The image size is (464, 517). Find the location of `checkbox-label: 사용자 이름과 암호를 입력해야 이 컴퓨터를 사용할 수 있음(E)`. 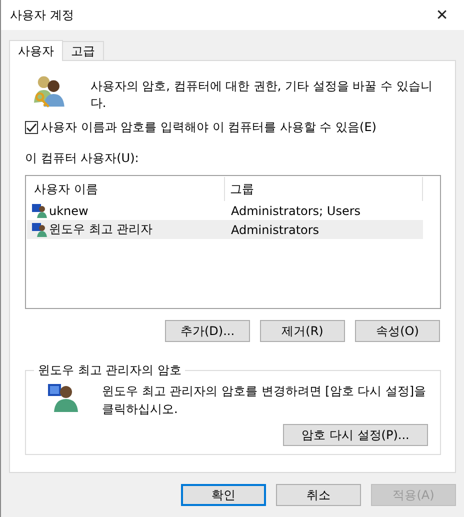

checkbox-label: 사용자 이름과 암호를 입력해야 이 컴퓨터를 사용할 수 있음(E) is located at coordinates (208, 127).